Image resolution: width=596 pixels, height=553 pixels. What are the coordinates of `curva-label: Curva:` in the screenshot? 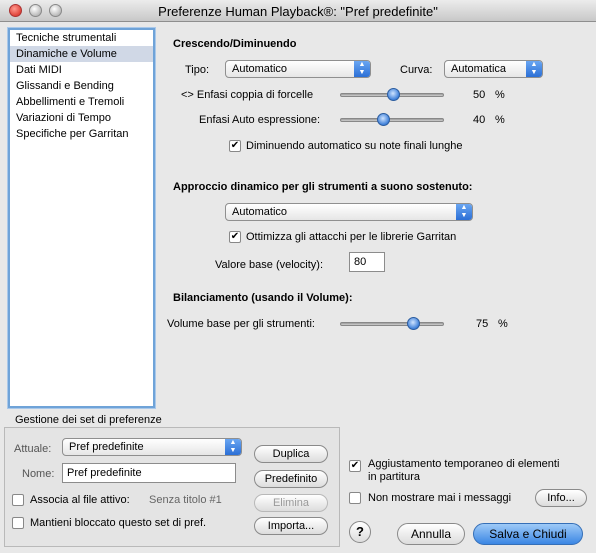 It's located at (416, 70).